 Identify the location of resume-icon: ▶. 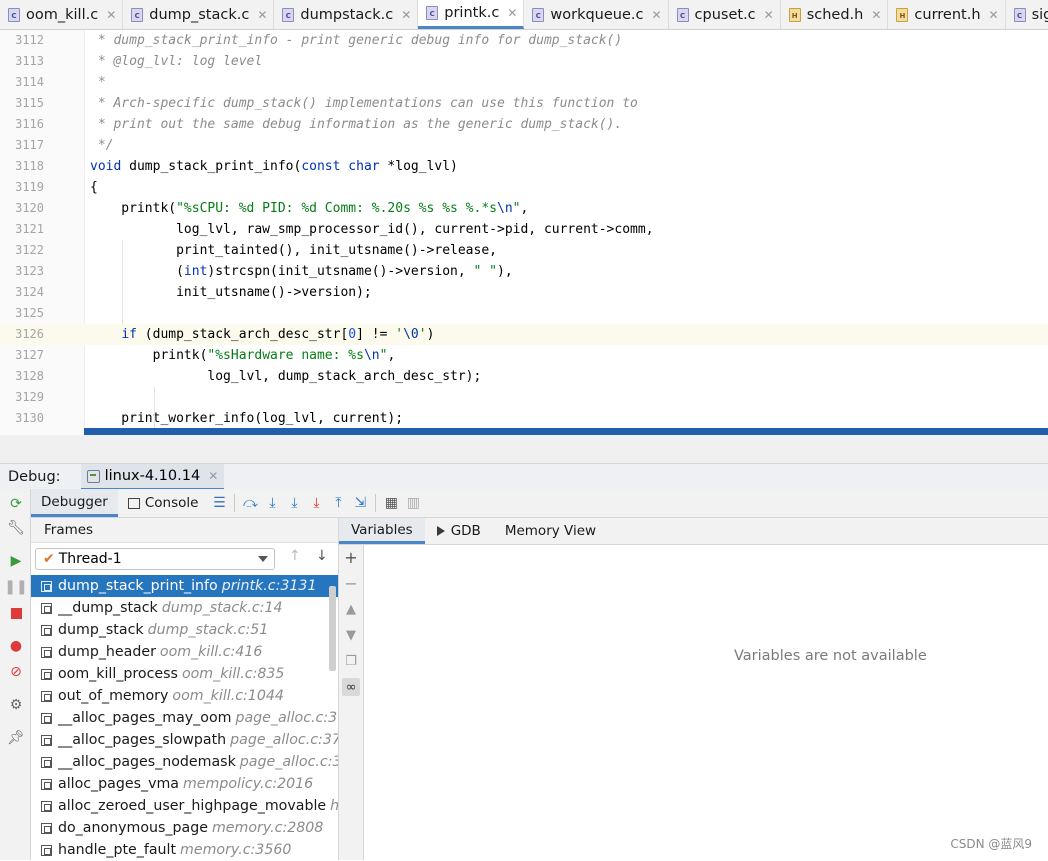
(16, 561).